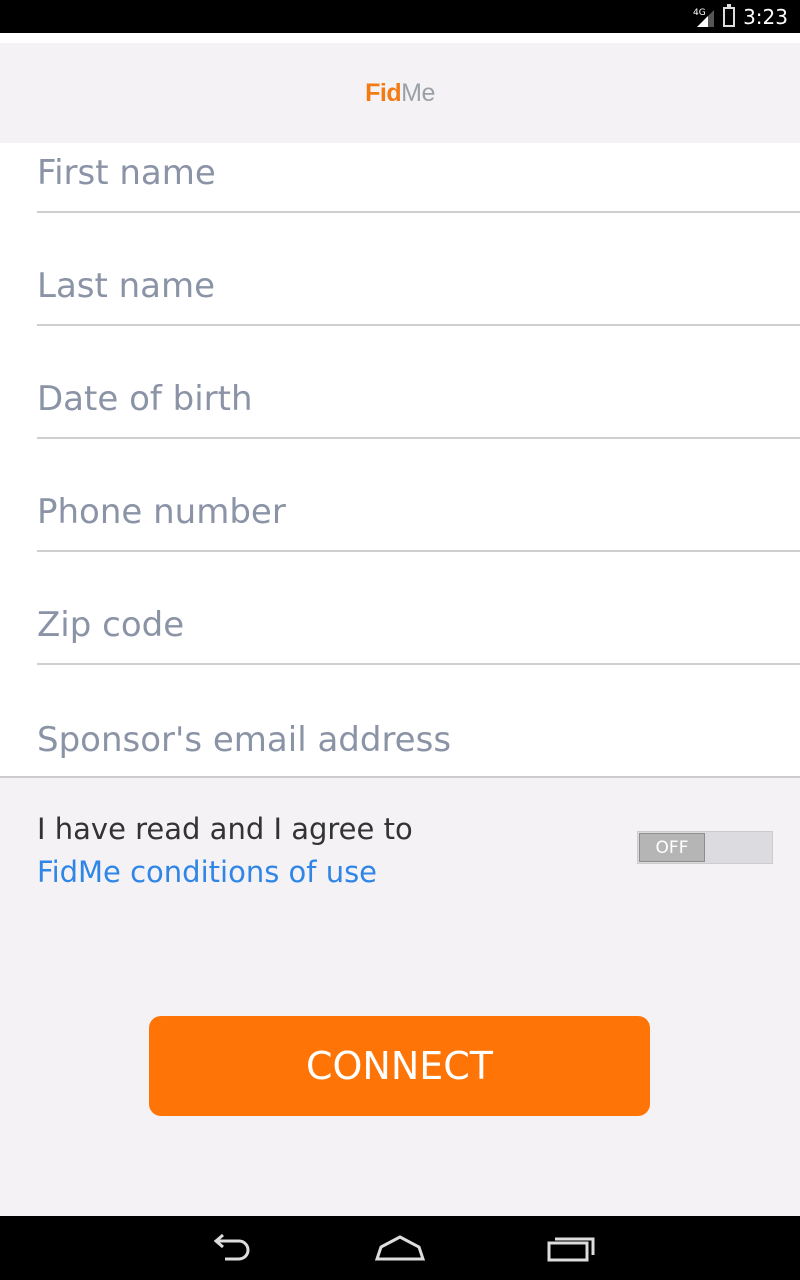 This screenshot has width=800, height=1280. I want to click on last-name-field, so click(418, 269).